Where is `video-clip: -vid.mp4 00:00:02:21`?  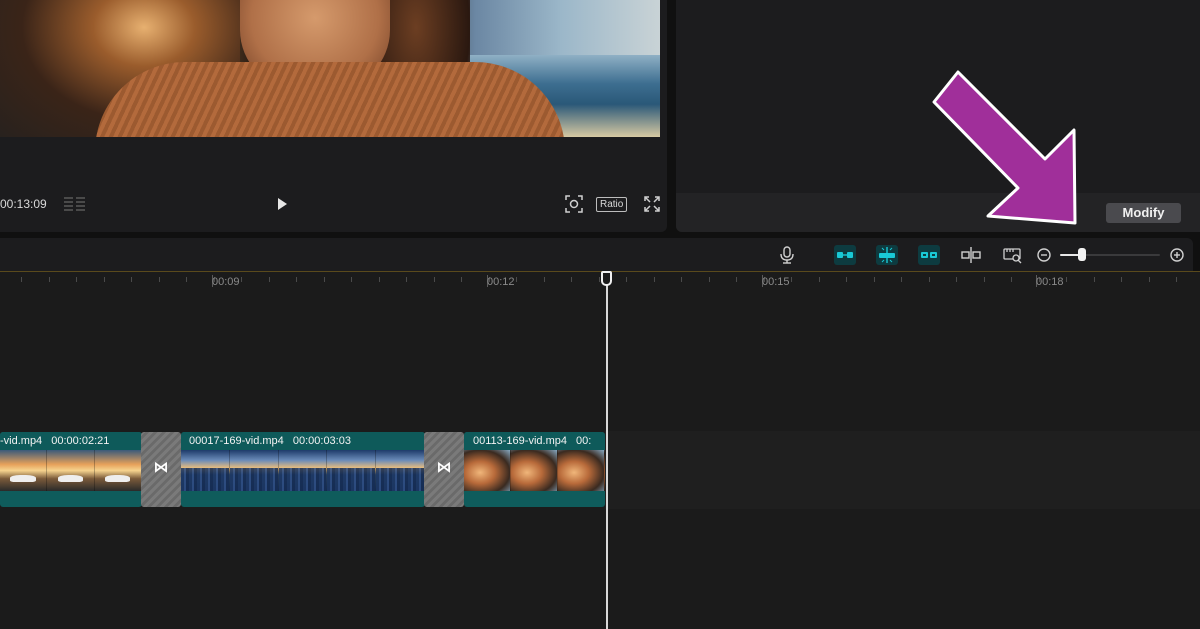 video-clip: -vid.mp4 00:00:02:21 is located at coordinates (71, 469).